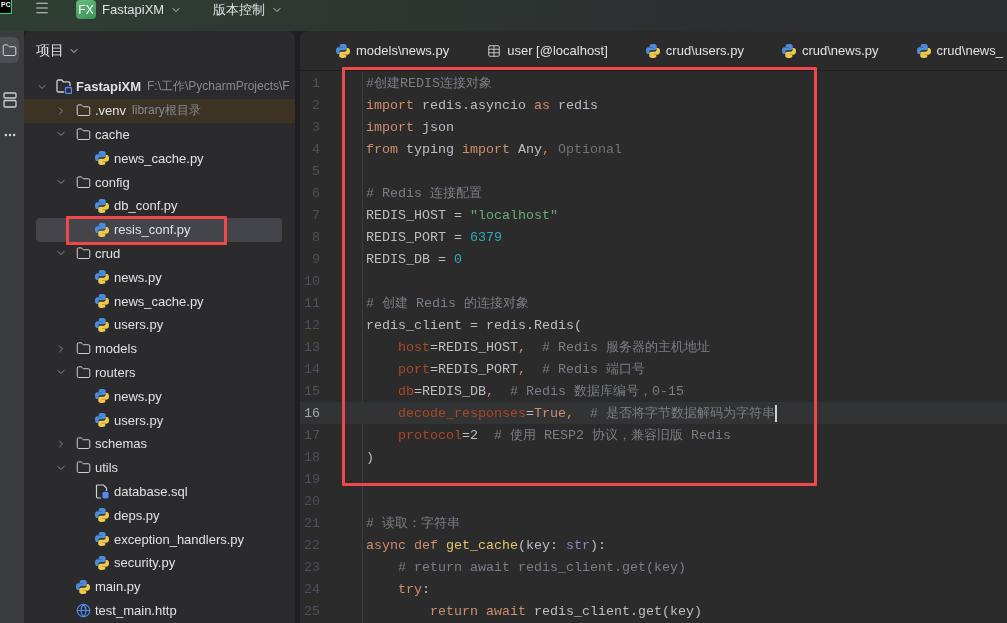 Image resolution: width=1007 pixels, height=623 pixels. What do you see at coordinates (775, 413) in the screenshot?
I see `text-cursor` at bounding box center [775, 413].